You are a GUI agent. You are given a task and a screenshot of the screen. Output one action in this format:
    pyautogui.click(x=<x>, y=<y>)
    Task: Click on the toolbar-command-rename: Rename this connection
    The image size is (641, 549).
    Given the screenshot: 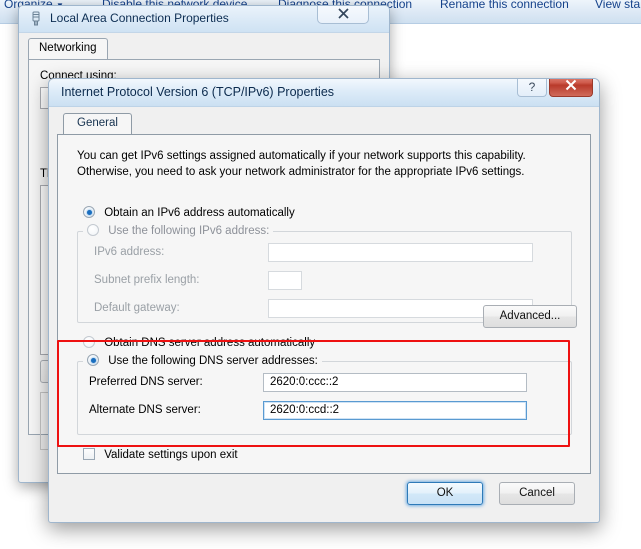 What is the action you would take?
    pyautogui.click(x=504, y=5)
    